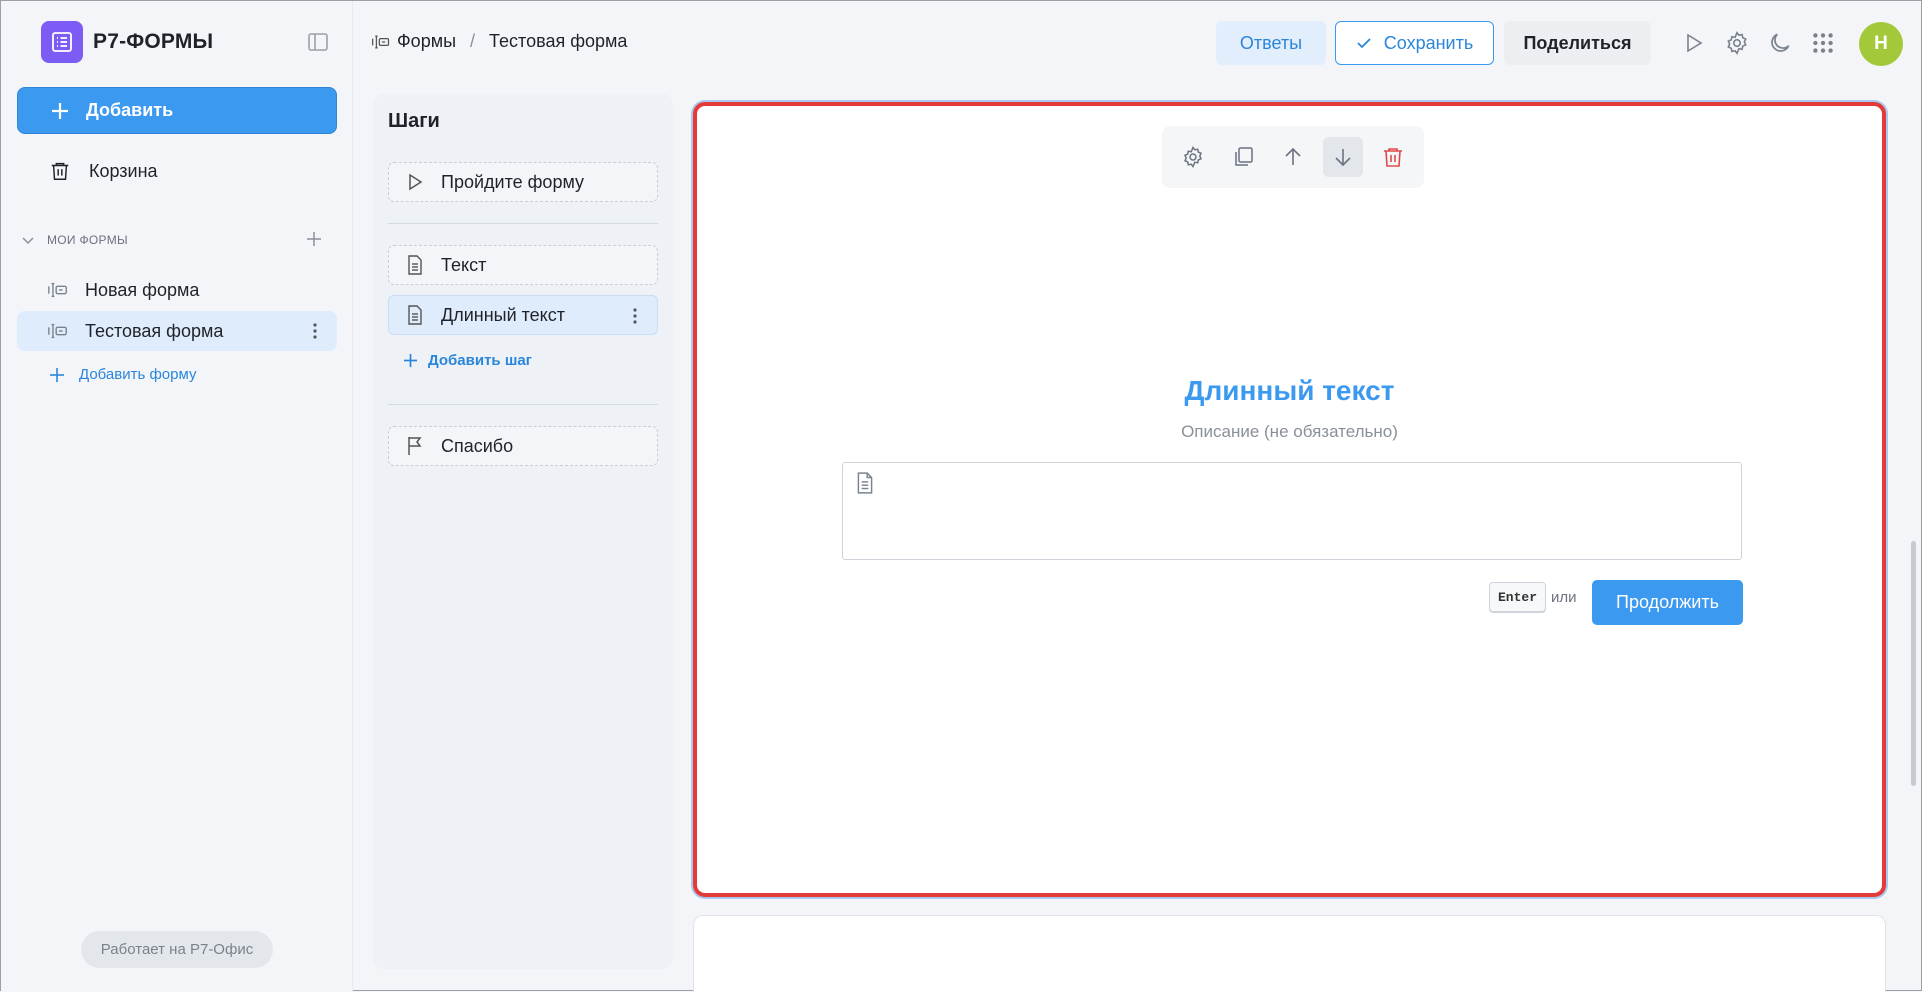  What do you see at coordinates (1289, 953) in the screenshot?
I see `next-question-card` at bounding box center [1289, 953].